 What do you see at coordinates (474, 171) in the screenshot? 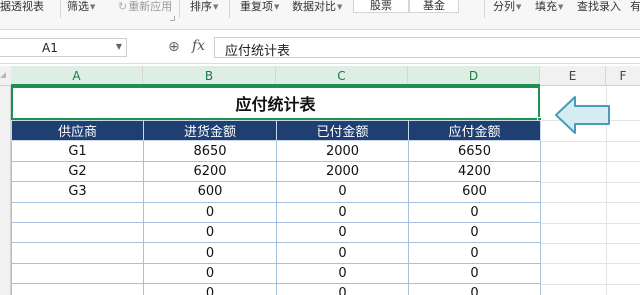
I see `table-cell: 4200` at bounding box center [474, 171].